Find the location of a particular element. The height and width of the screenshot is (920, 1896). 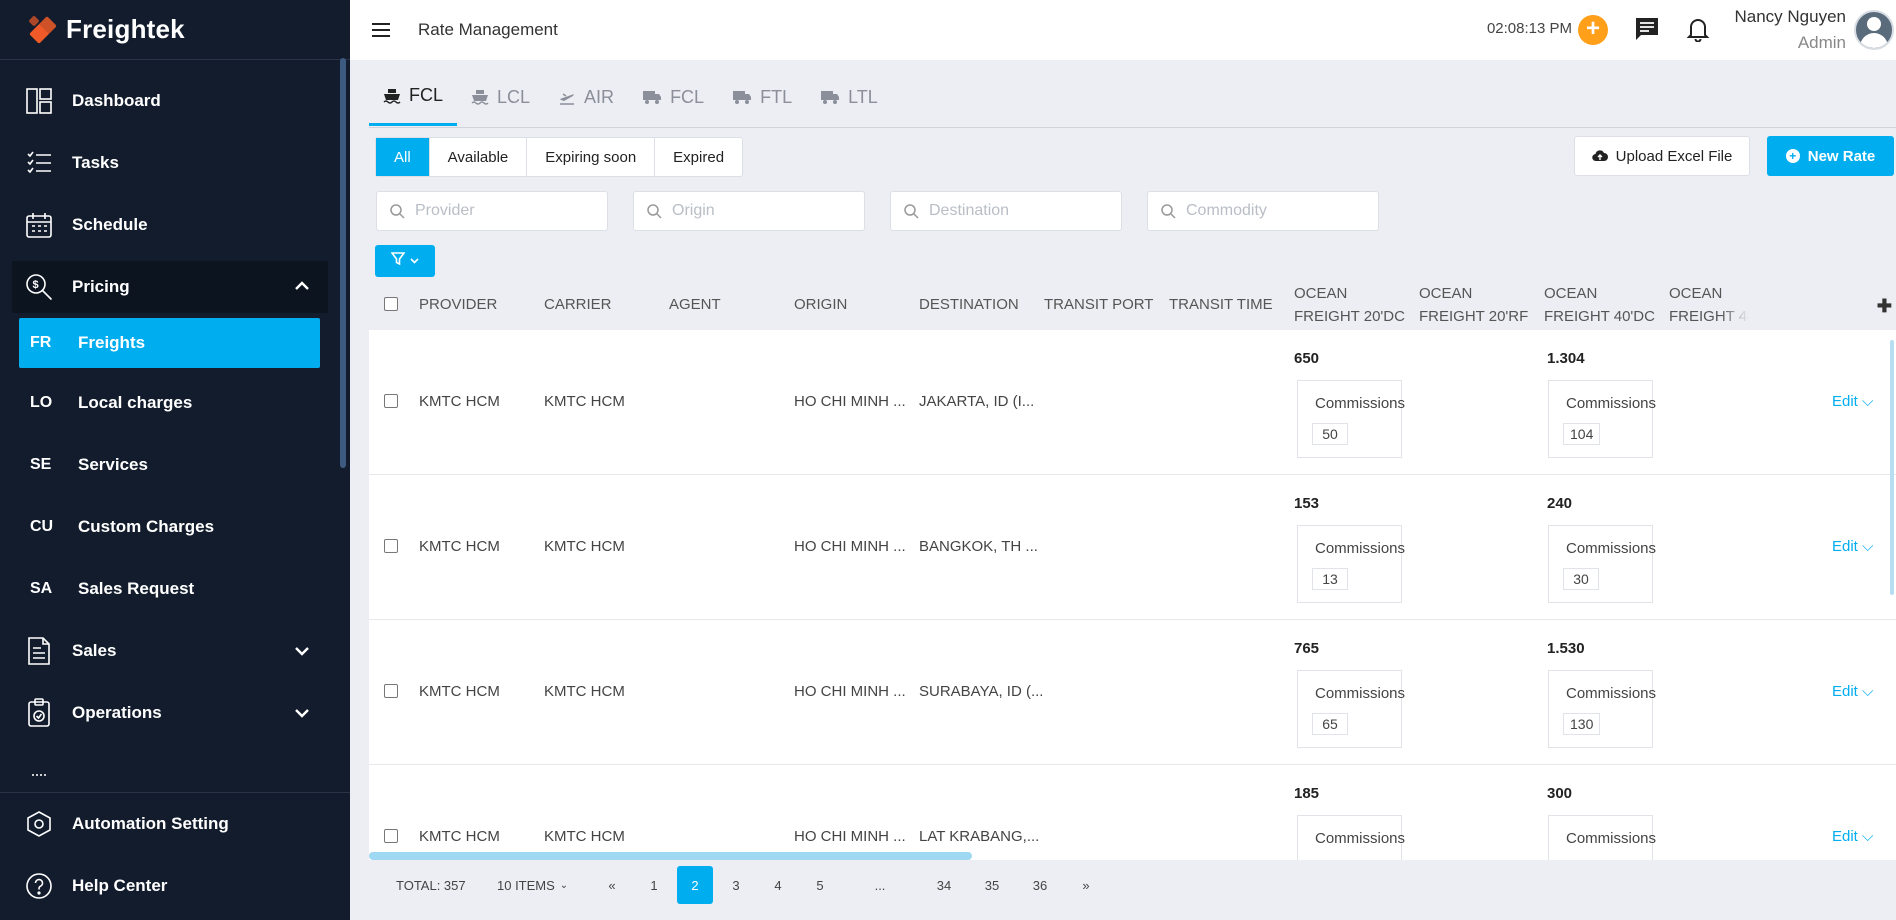

provider-input is located at coordinates (503, 211).